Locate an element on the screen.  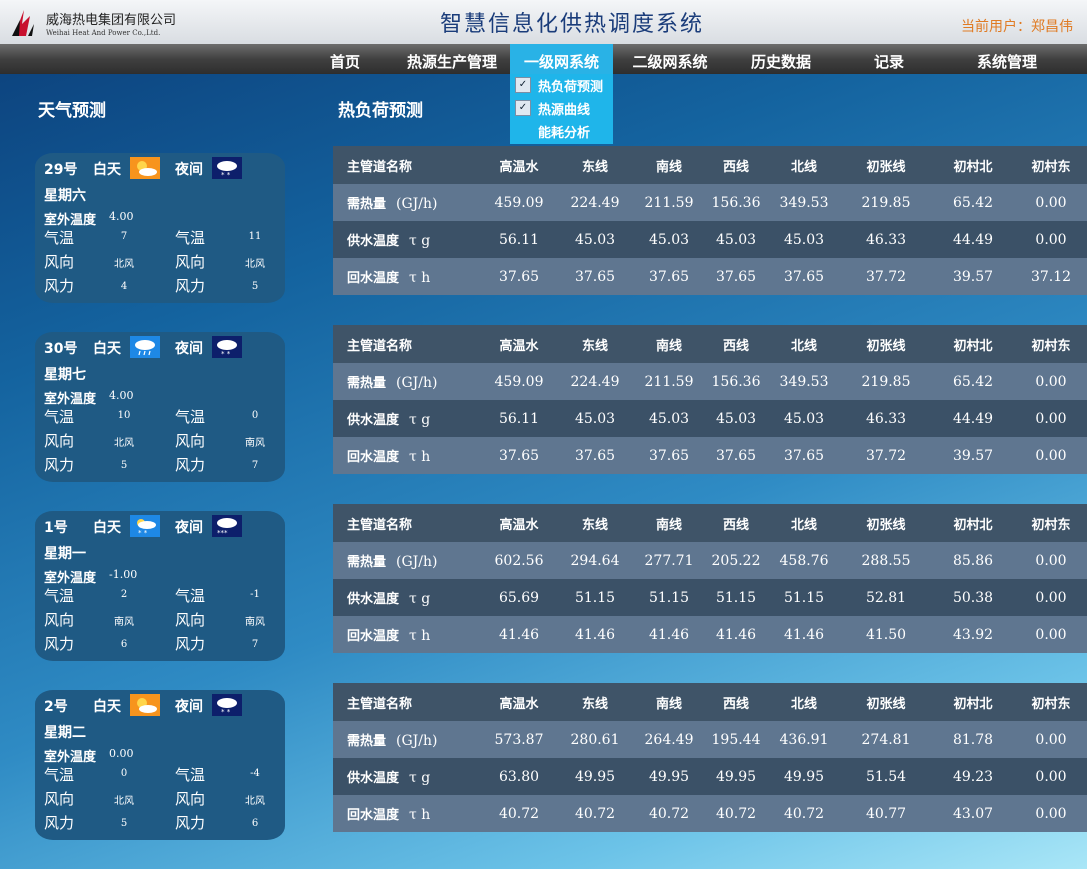
weather-section-title: 天气预测 is located at coordinates (72, 111).